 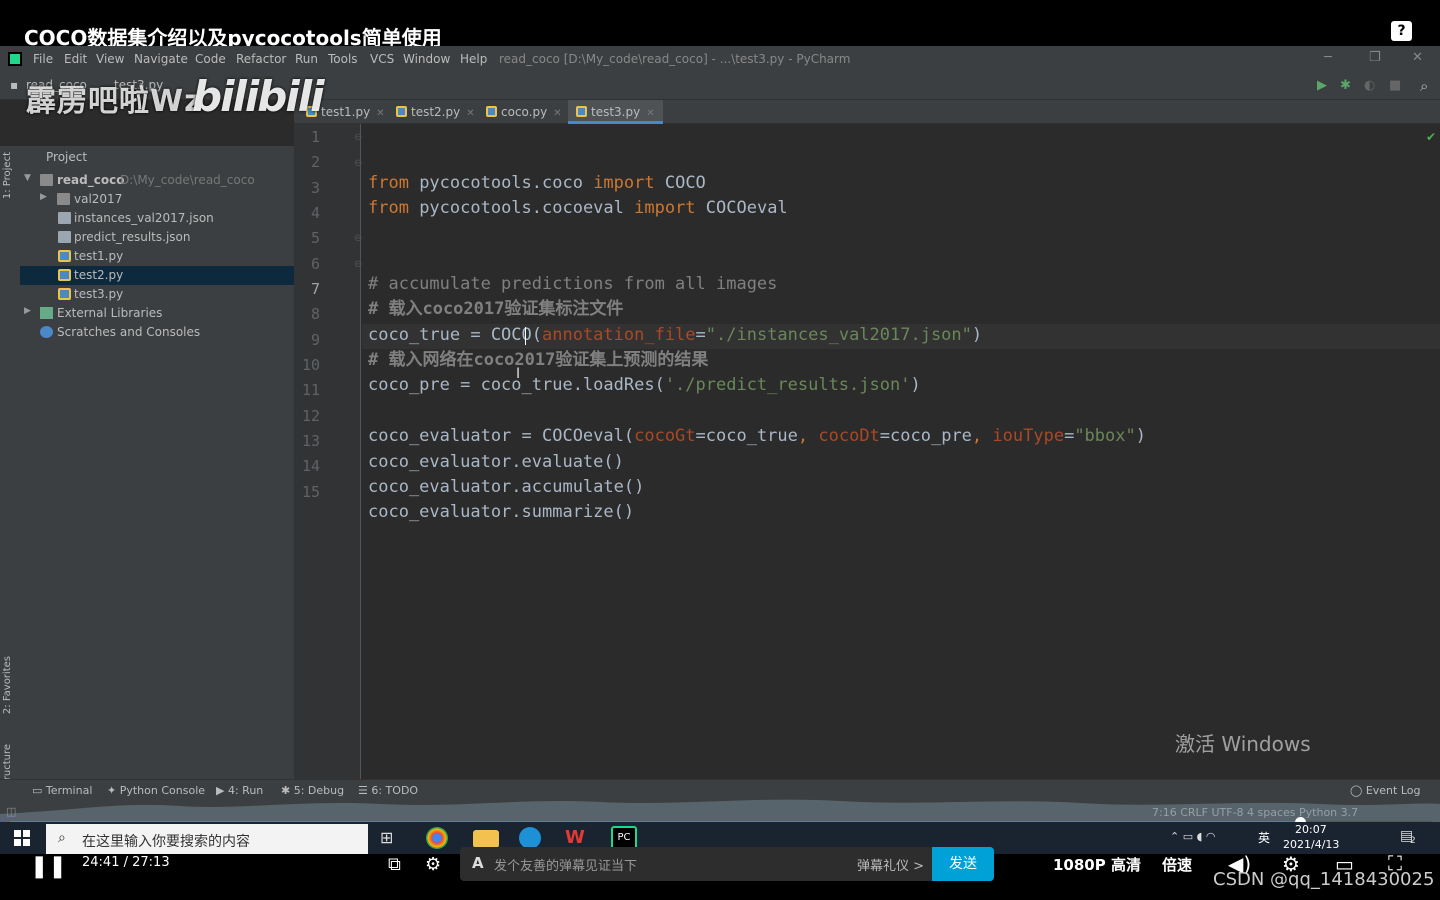 What do you see at coordinates (46, 332) in the screenshot?
I see `scratches-icon` at bounding box center [46, 332].